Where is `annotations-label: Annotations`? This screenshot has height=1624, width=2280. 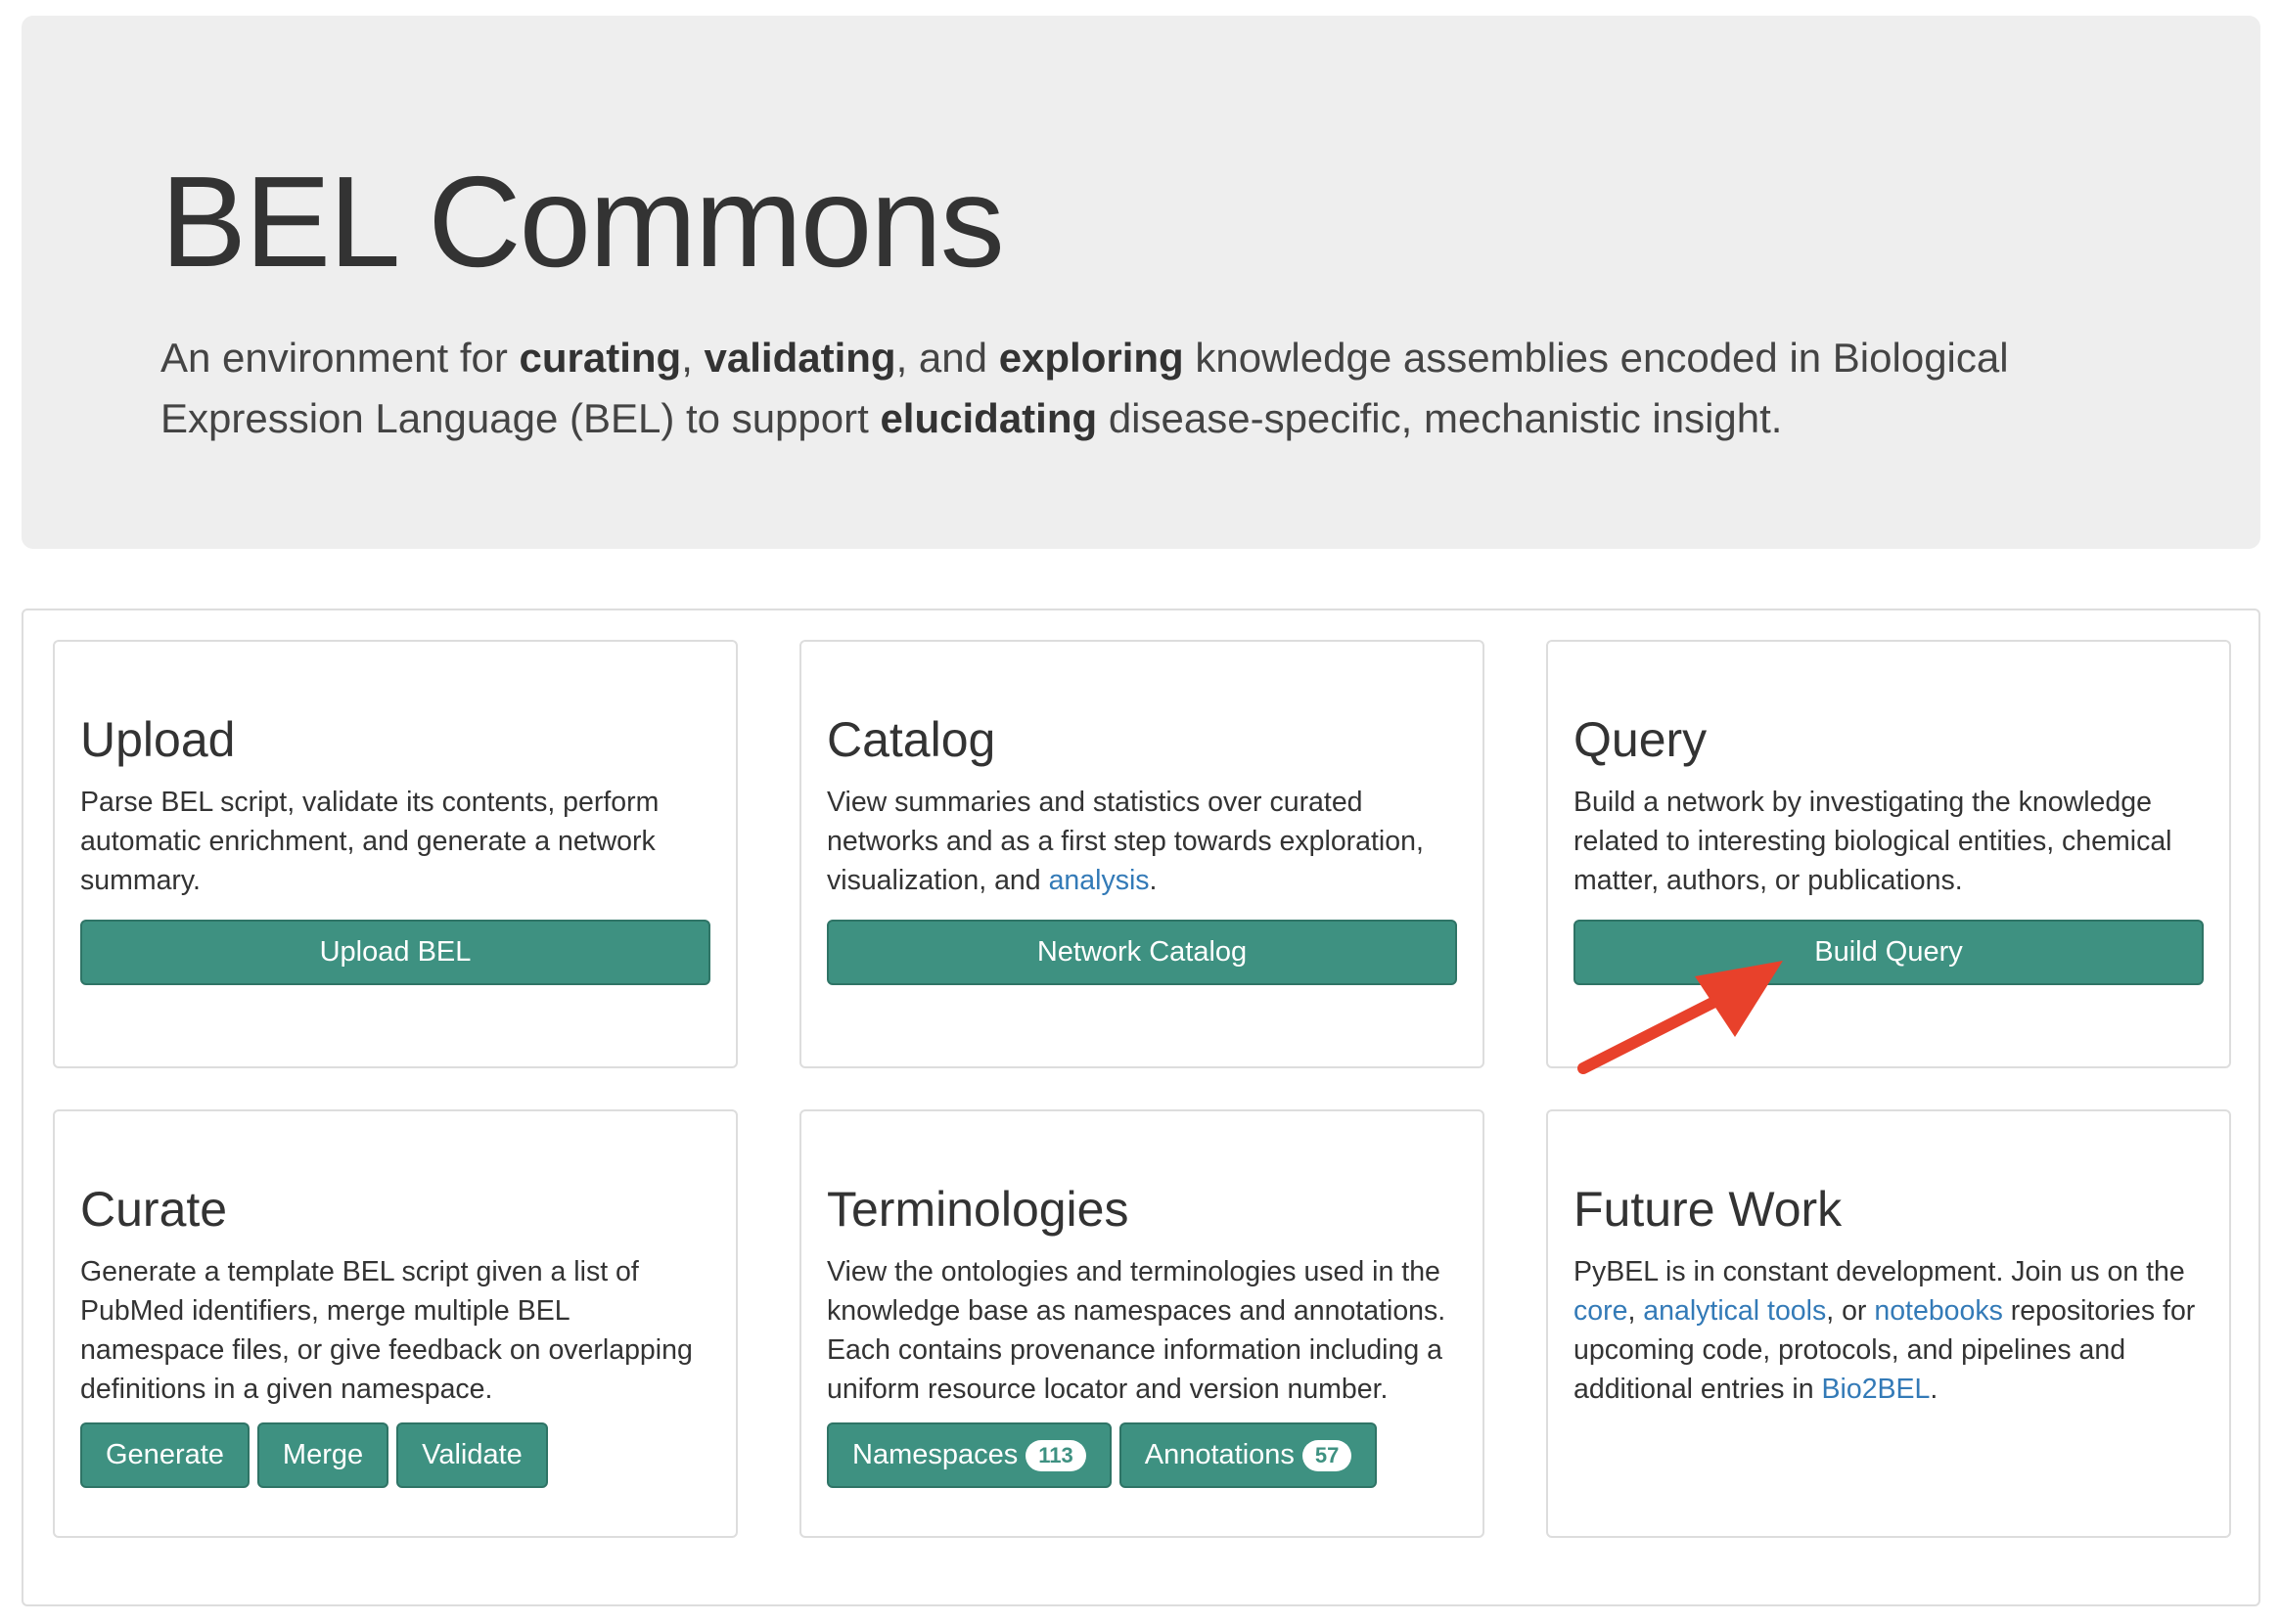 annotations-label: Annotations is located at coordinates (1219, 1454).